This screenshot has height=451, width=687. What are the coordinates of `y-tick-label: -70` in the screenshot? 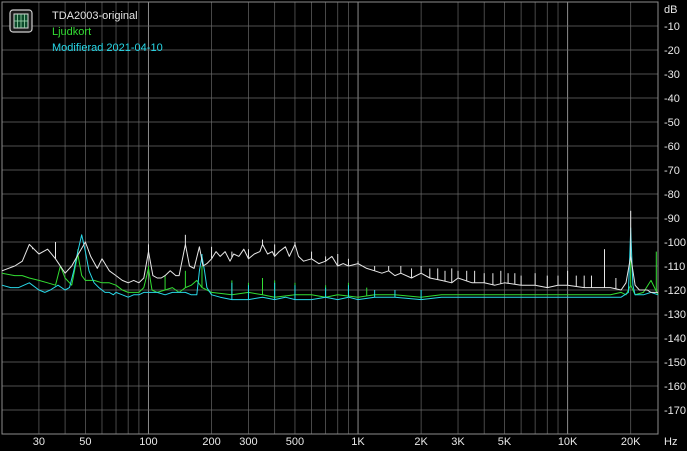 It's located at (672, 171).